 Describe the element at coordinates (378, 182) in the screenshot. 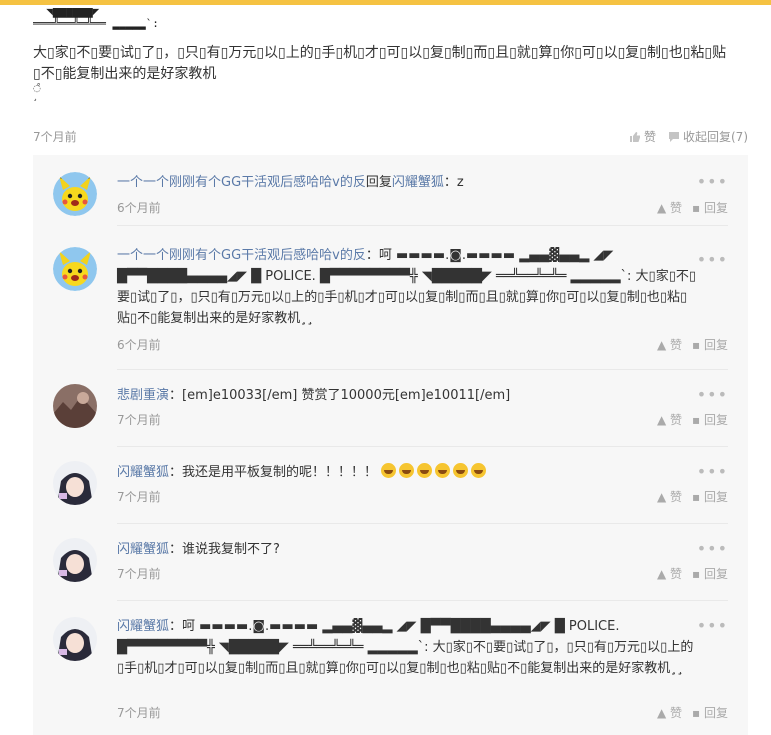

I see `reply-prefix: 回复` at that location.